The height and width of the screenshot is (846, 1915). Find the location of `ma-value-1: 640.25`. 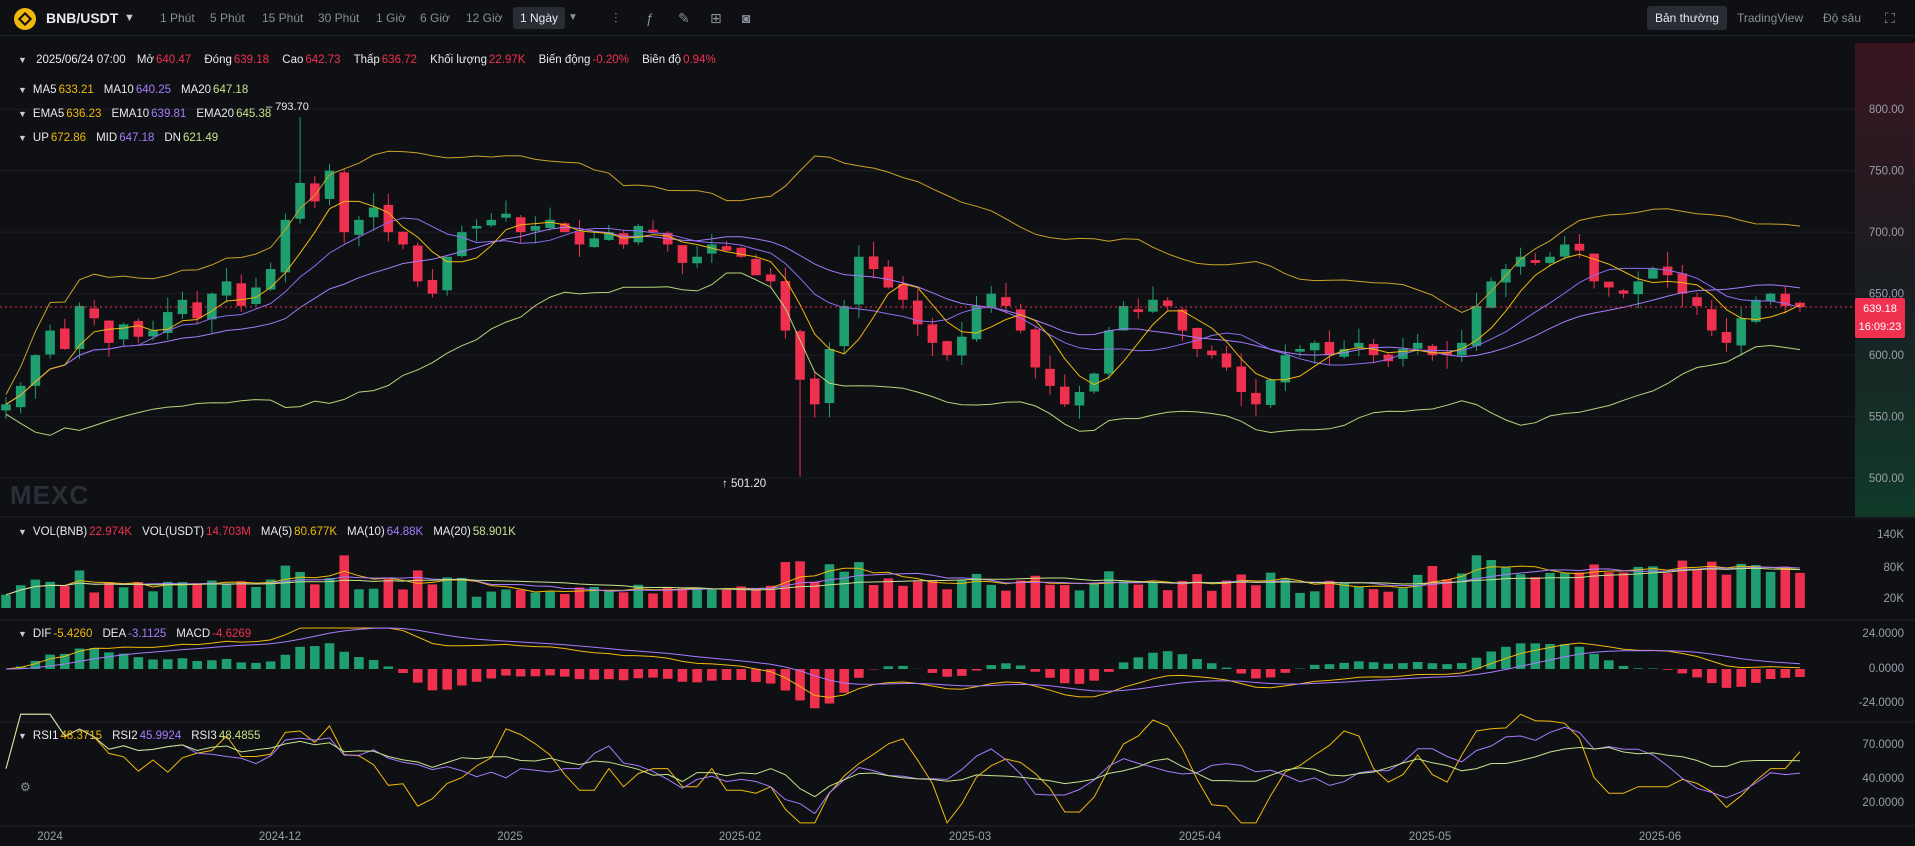

ma-value-1: 640.25 is located at coordinates (153, 90).